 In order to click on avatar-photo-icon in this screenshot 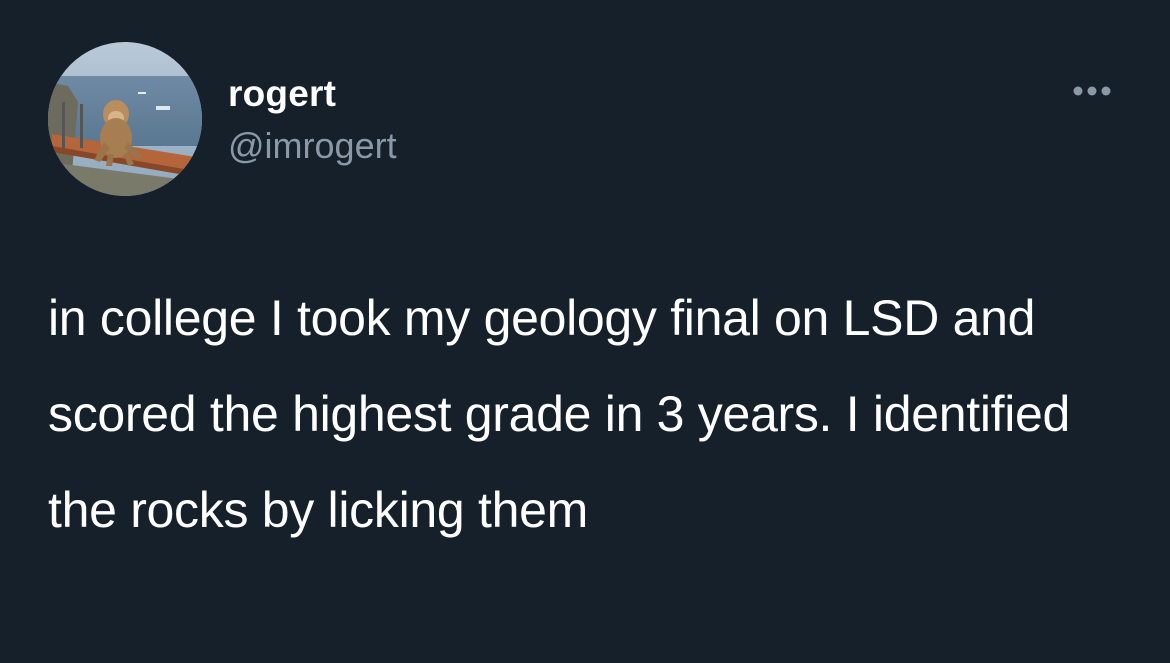, I will do `click(125, 119)`.